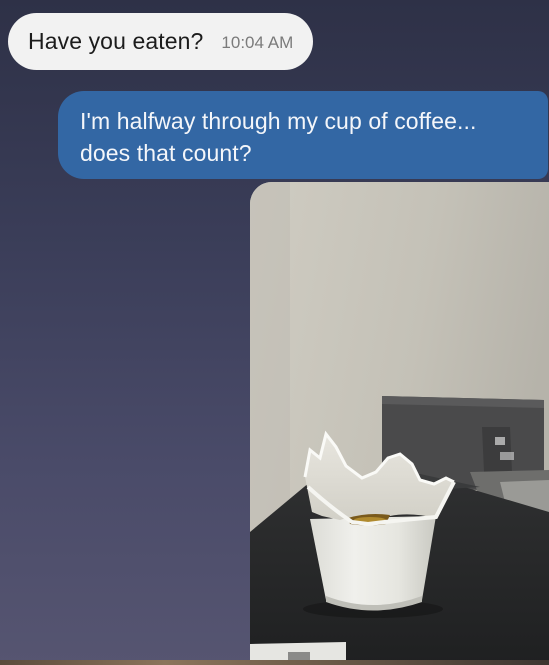 The image size is (549, 665). Describe the element at coordinates (257, 42) in the screenshot. I see `message-timestamp: 10:04 AM` at that location.